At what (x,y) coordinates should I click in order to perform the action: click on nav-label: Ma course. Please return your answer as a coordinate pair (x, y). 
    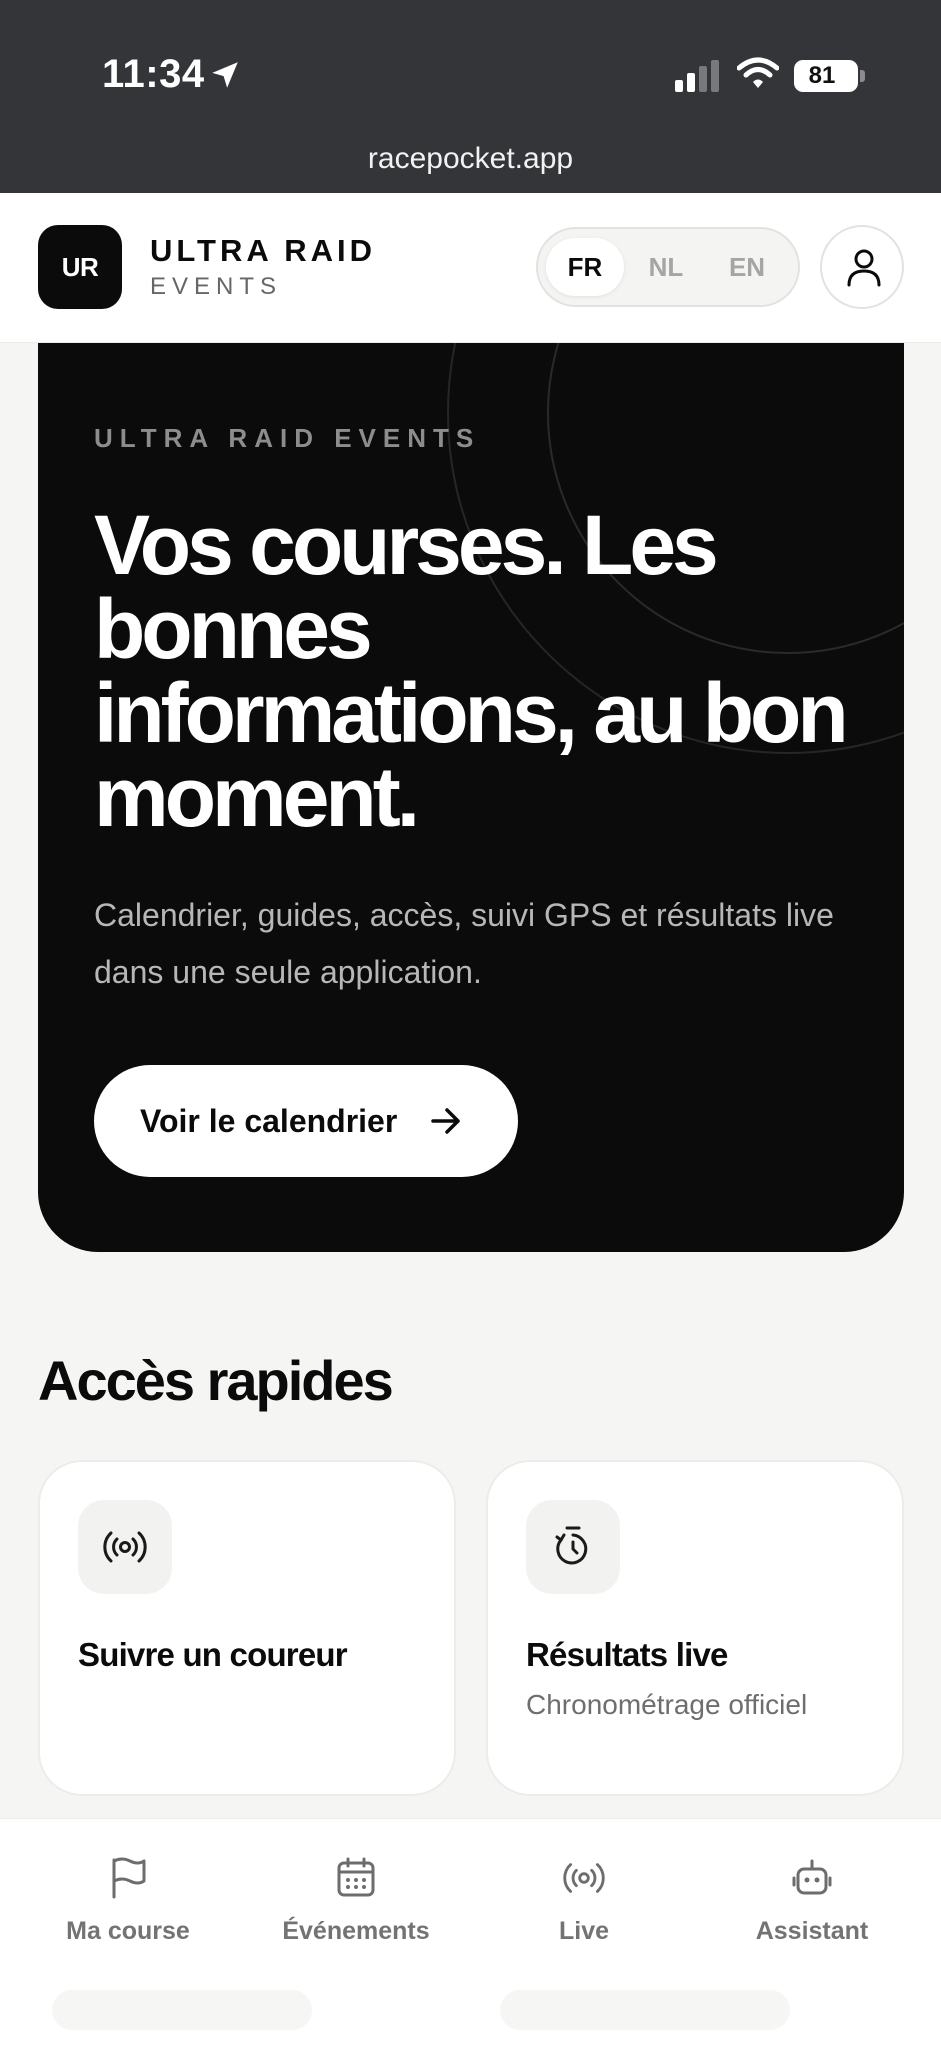
    Looking at the image, I should click on (128, 1931).